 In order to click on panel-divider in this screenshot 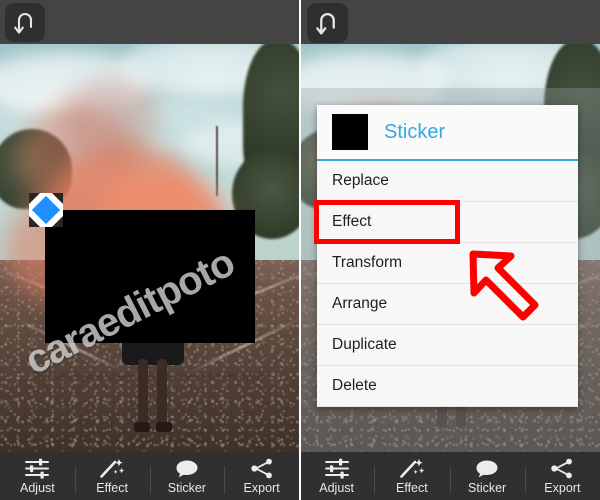, I will do `click(300, 250)`.